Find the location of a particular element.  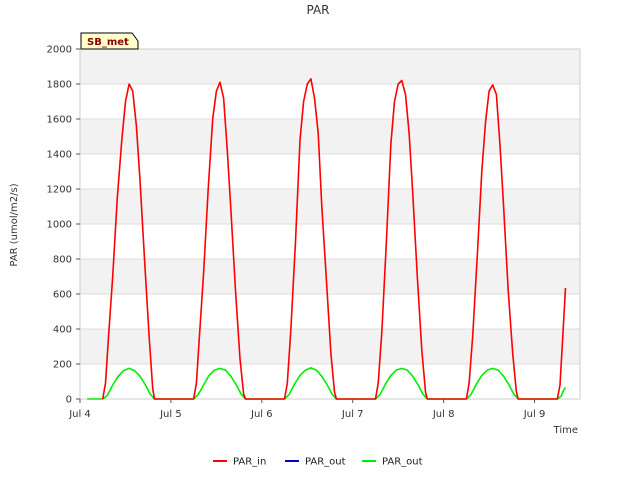

y-tick-label: 0 is located at coordinates (69, 400).